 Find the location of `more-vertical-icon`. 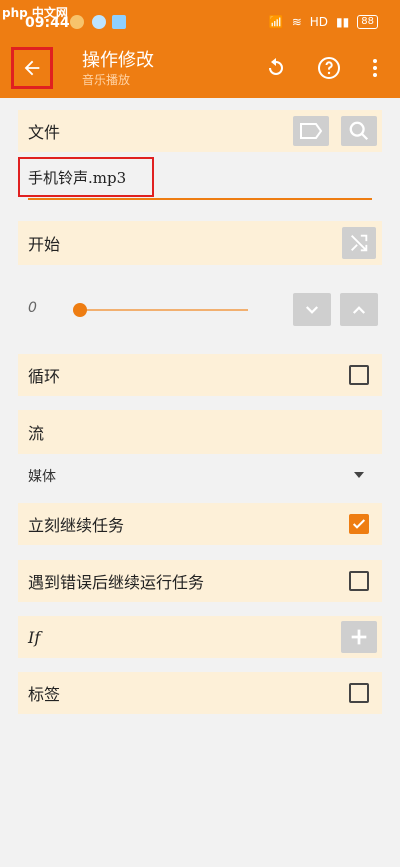

more-vertical-icon is located at coordinates (375, 68).